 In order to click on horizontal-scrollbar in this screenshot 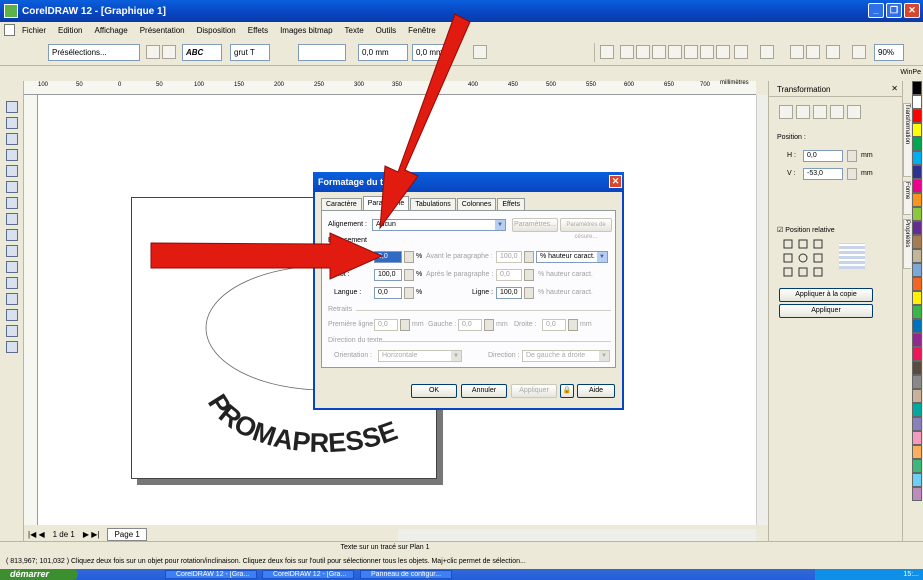, I will do `click(577, 535)`.